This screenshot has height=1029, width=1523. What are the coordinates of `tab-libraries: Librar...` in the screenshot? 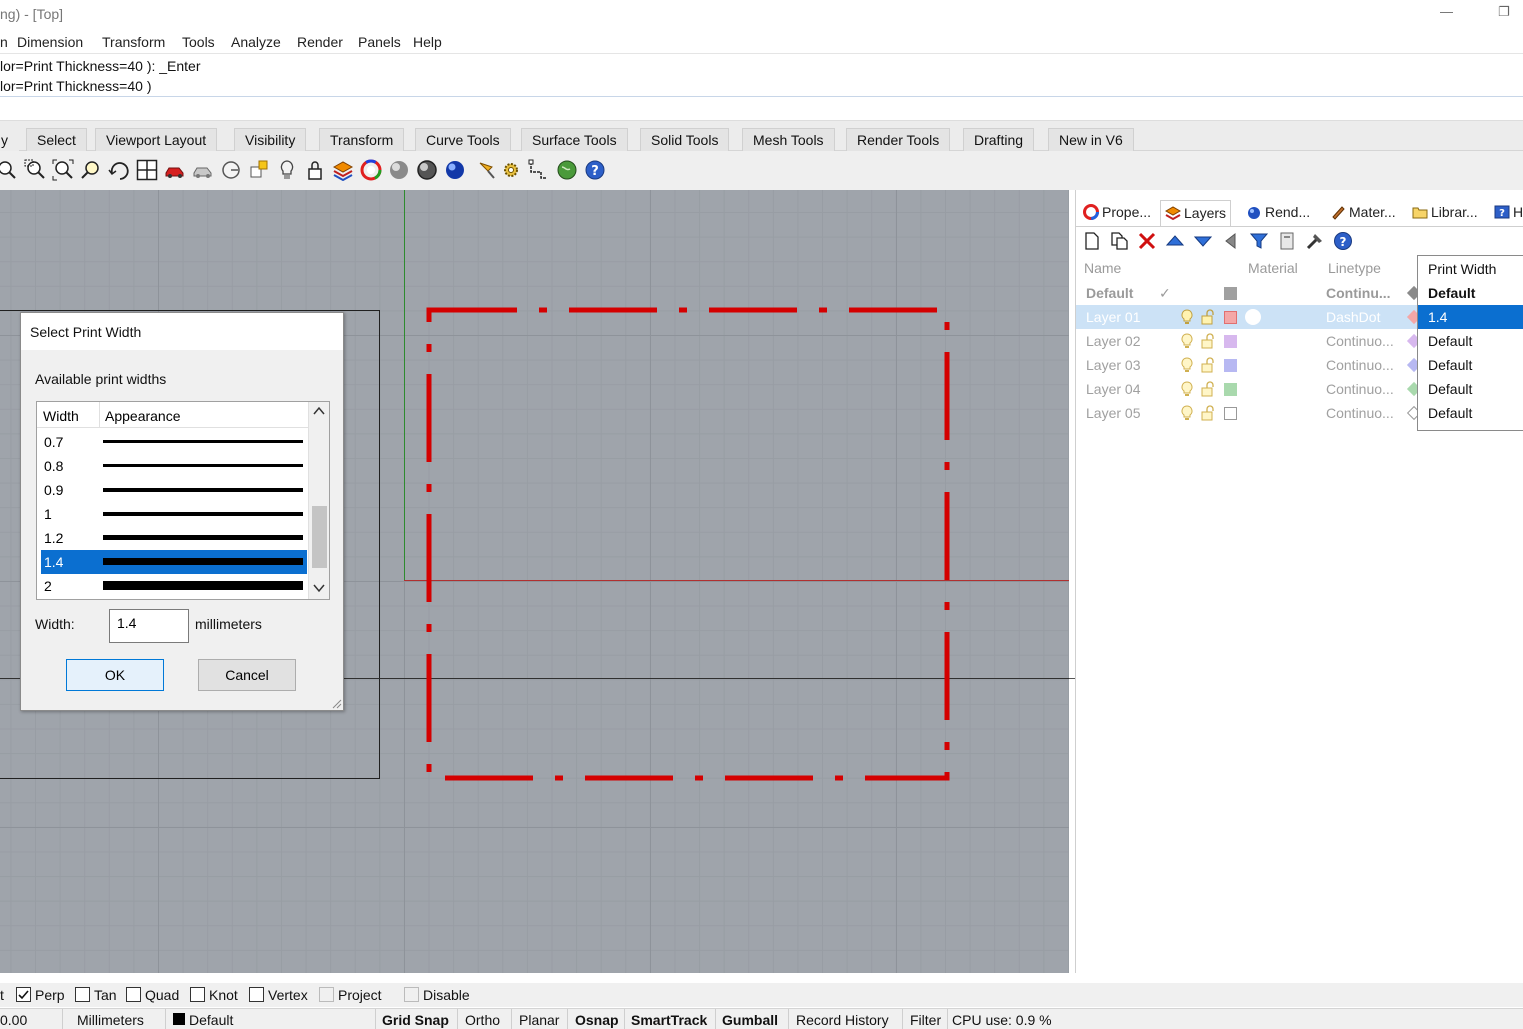 It's located at (1445, 213).